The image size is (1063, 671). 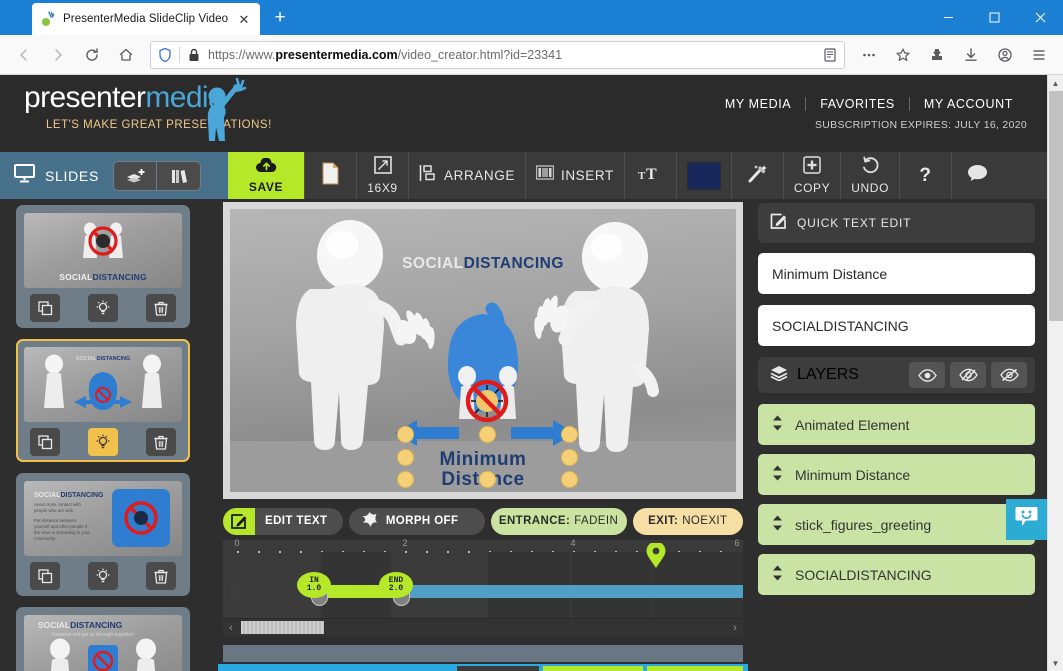 I want to click on timeline-scroll-left: ‹, so click(x=231, y=628).